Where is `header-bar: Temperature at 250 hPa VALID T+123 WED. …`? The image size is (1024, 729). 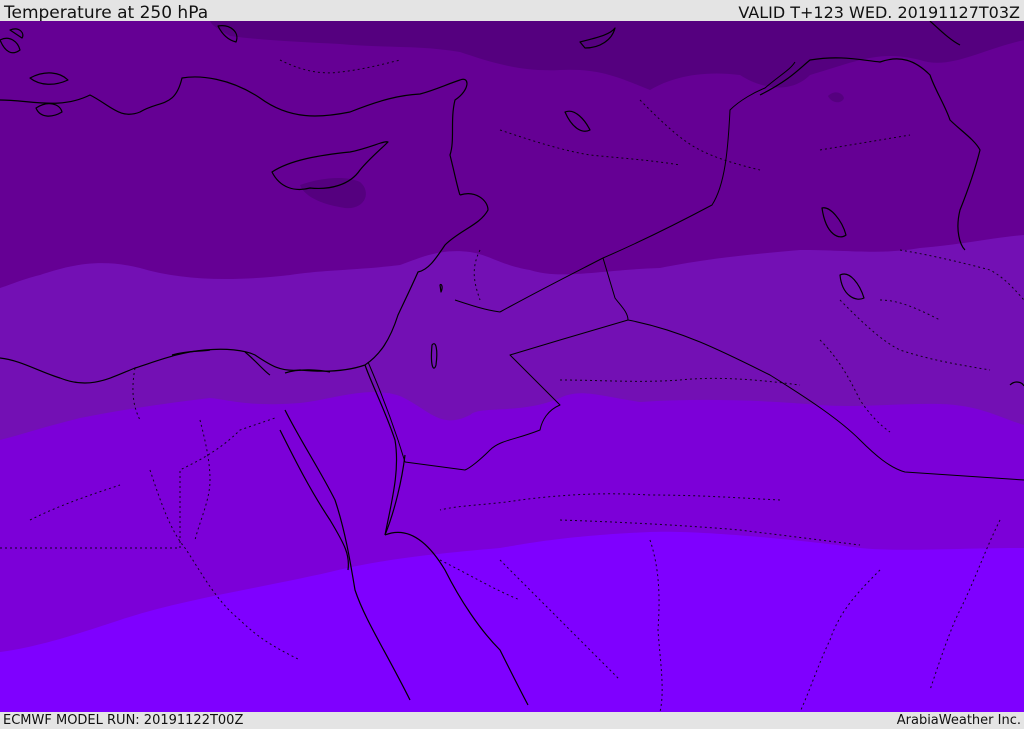 header-bar: Temperature at 250 hPa VALID T+123 WED. … is located at coordinates (512, 11).